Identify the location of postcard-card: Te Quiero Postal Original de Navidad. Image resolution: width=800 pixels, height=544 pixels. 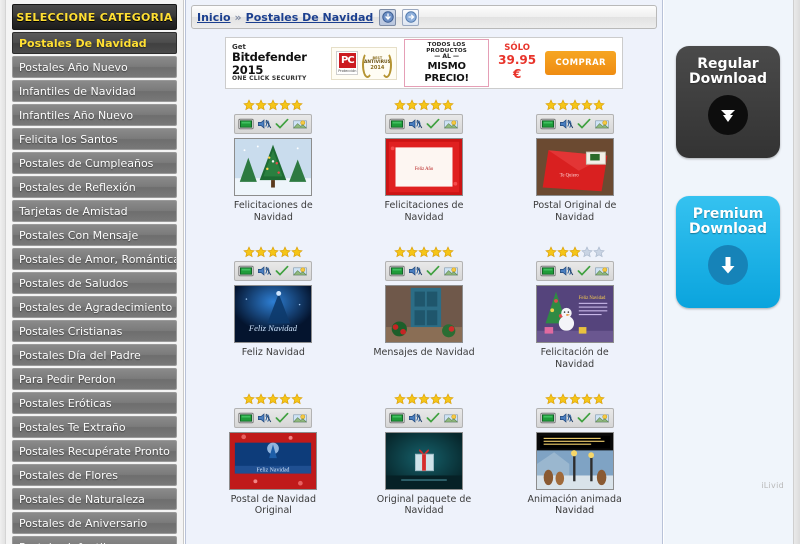
(574, 161).